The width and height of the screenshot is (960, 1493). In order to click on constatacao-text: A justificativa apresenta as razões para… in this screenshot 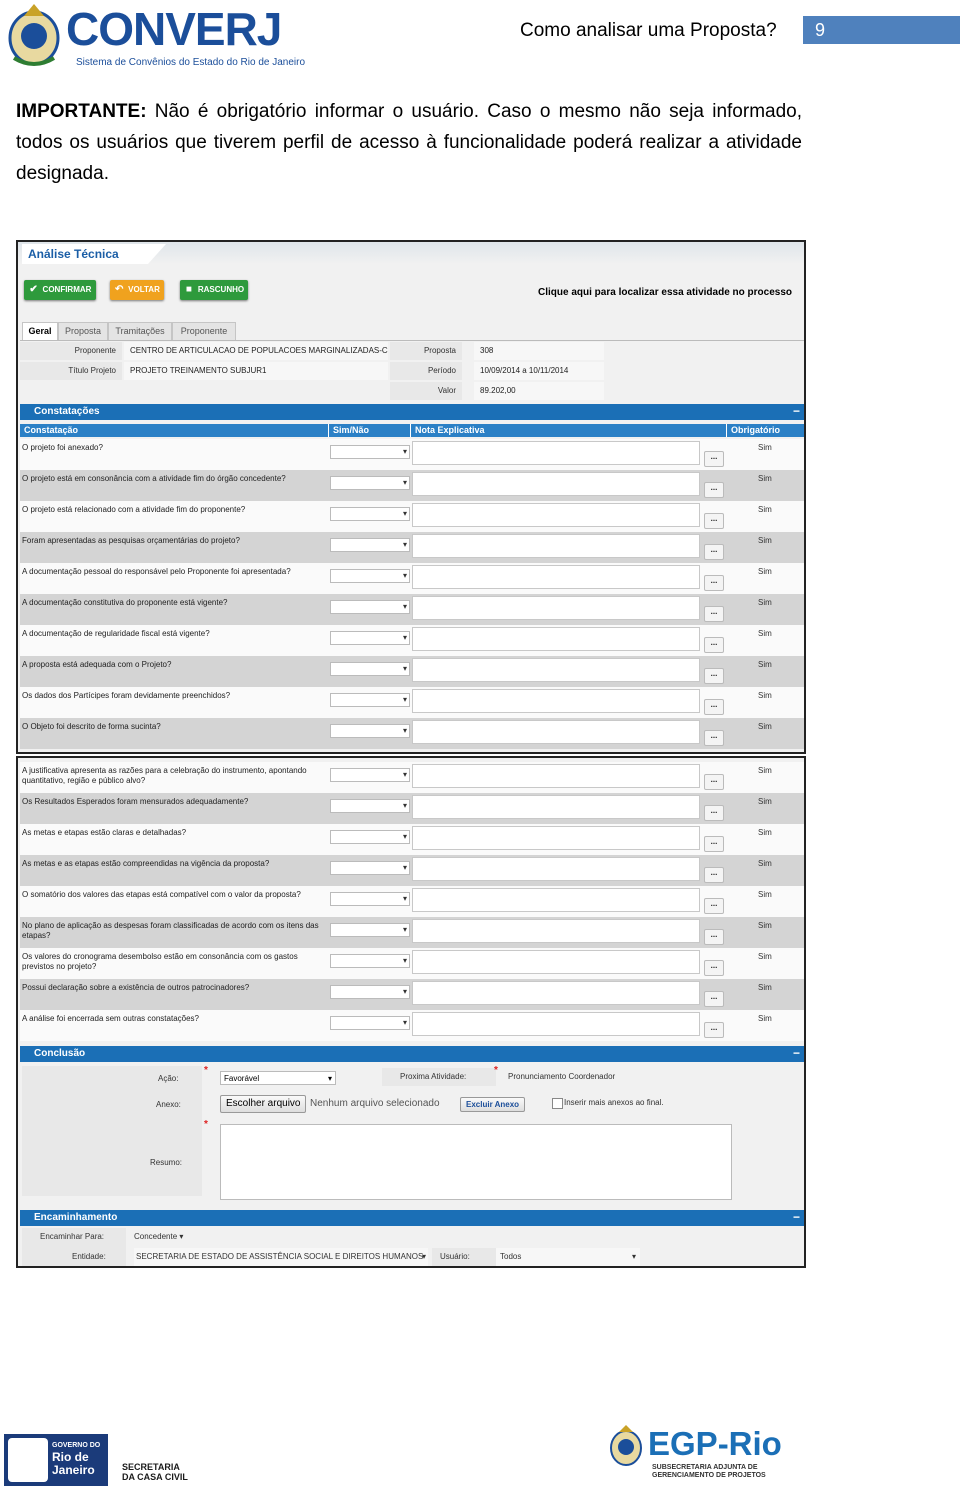, I will do `click(164, 775)`.